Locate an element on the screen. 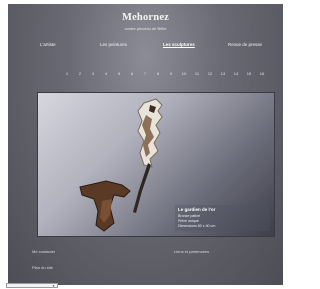 This screenshot has height=289, width=320. browser-status-bar: ▼ is located at coordinates (32, 285).